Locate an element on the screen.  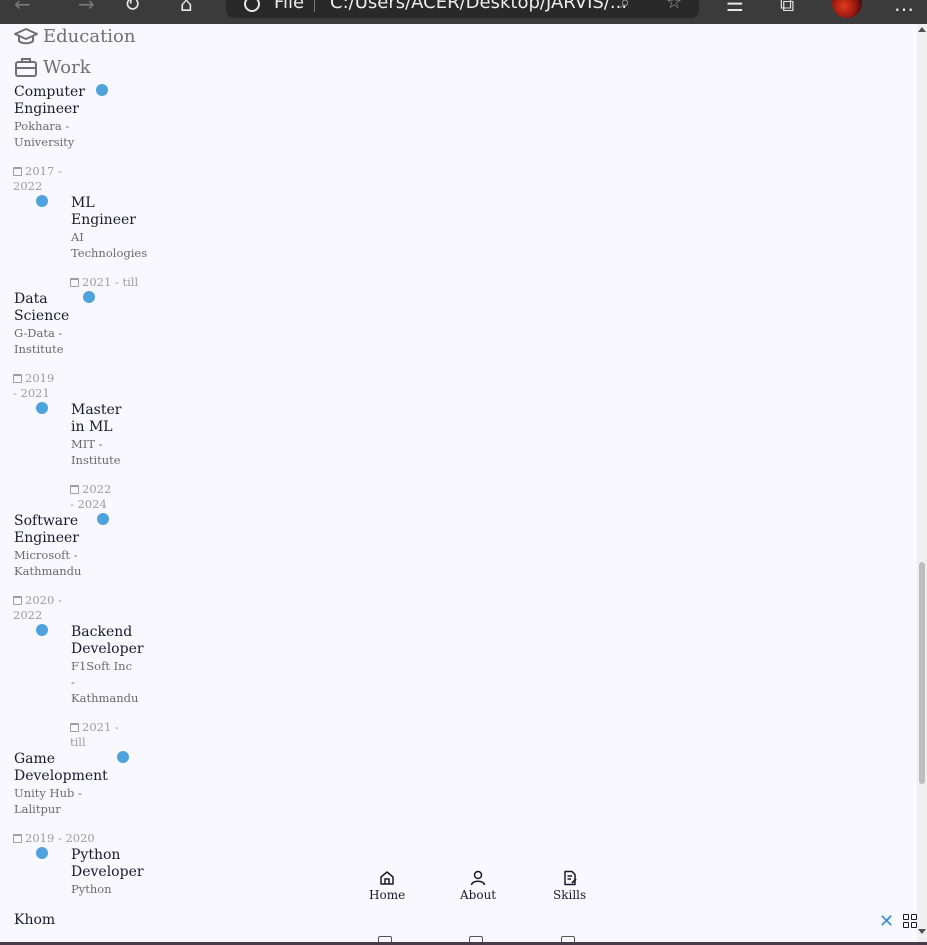
timeline-item-title: Master is located at coordinates (96, 410).